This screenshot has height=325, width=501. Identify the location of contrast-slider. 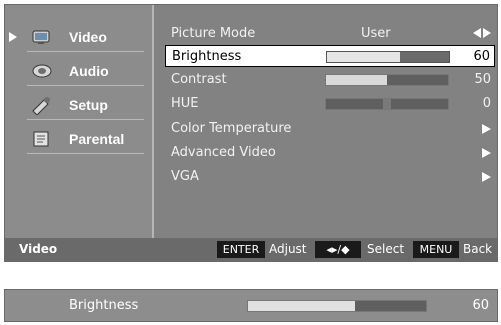
(387, 80).